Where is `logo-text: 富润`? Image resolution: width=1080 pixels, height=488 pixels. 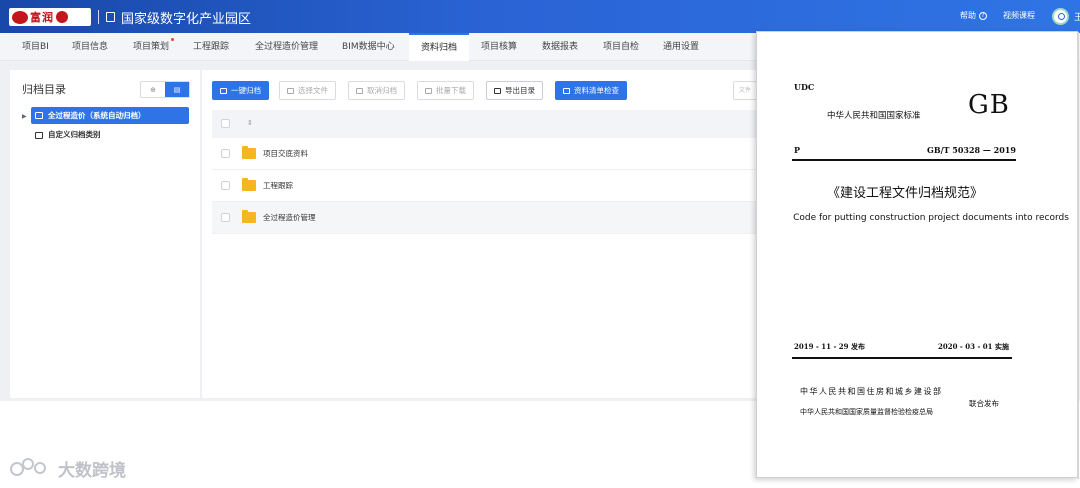
logo-text: 富润 is located at coordinates (42, 17).